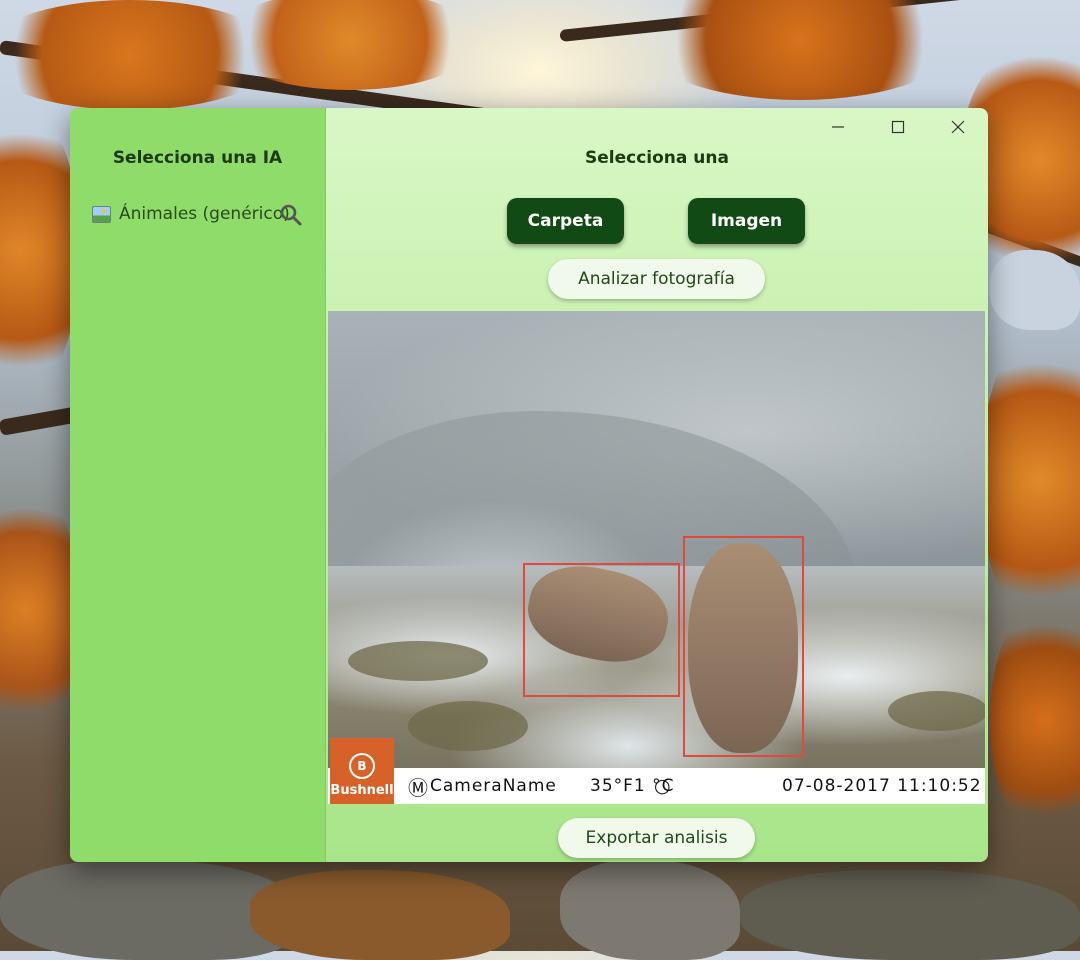 This screenshot has width=1080, height=960. Describe the element at coordinates (656, 279) in the screenshot. I see `analyze-photo-button: Analizar fotografía` at that location.